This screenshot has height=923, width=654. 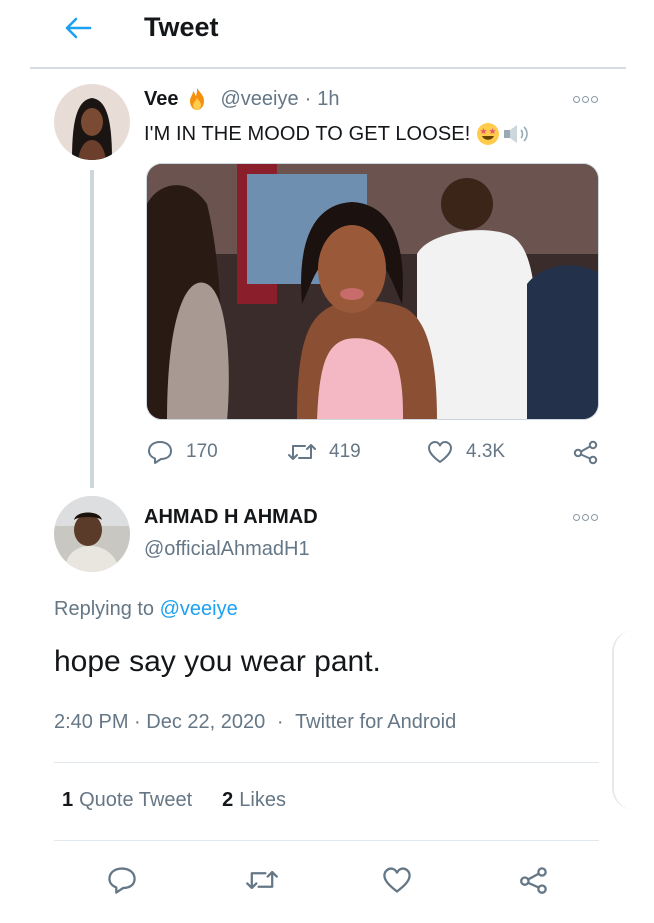 I want to click on bottom-retweet-button, so click(x=262, y=880).